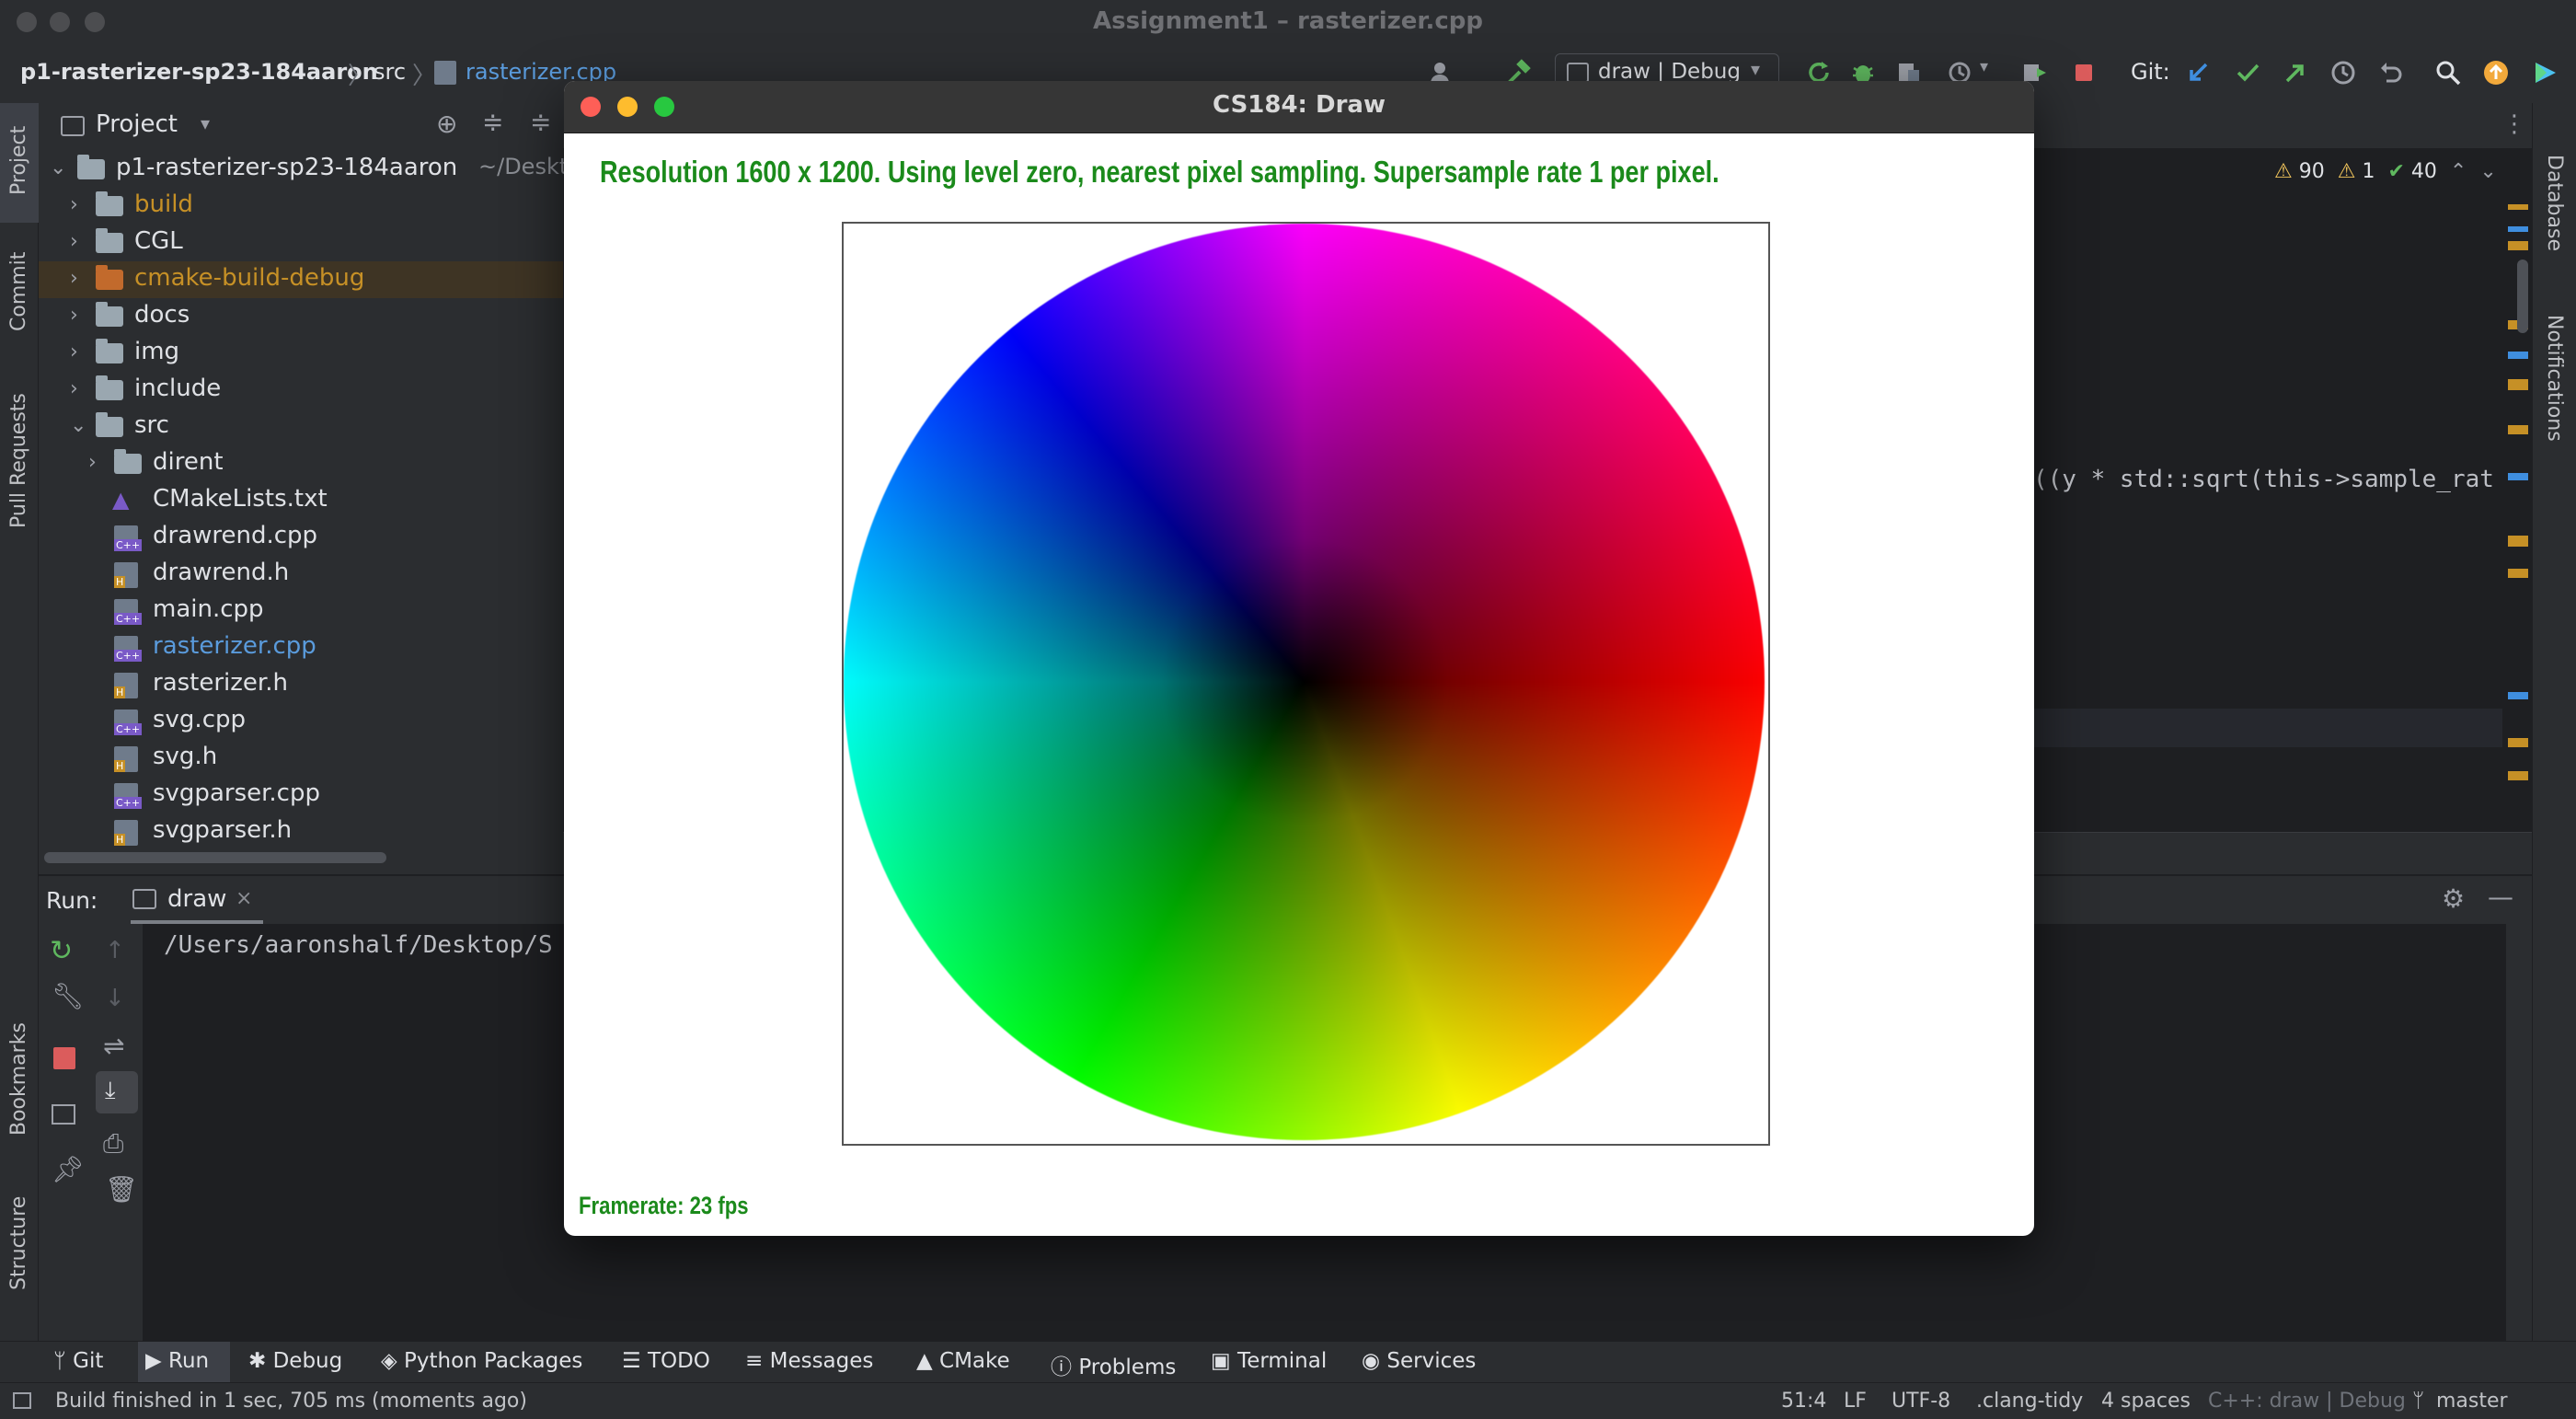 This screenshot has width=2576, height=1419. I want to click on tree-item: Hrasterizer.h, so click(301, 684).